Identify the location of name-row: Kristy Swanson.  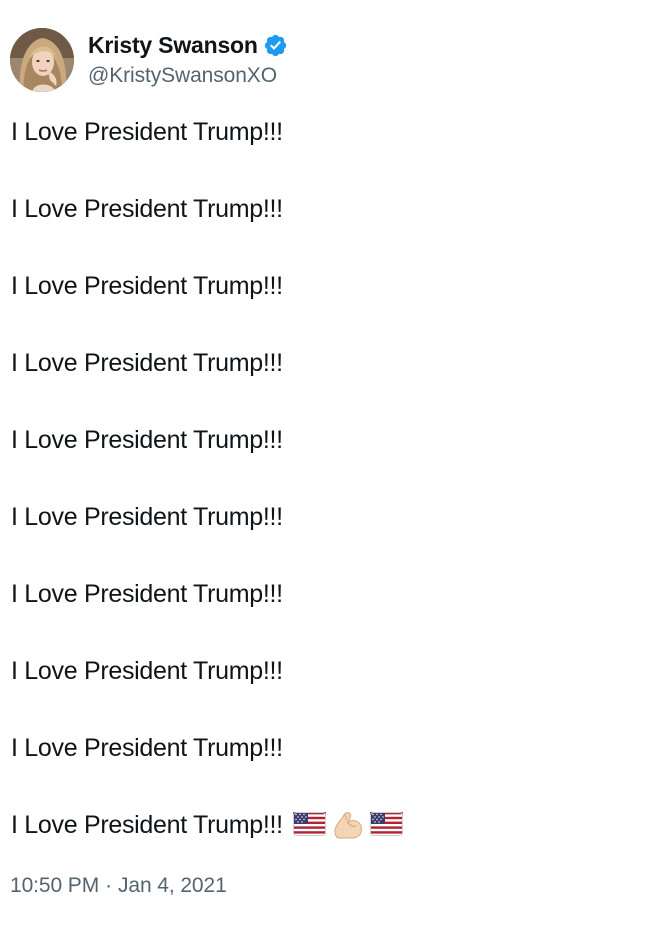
(188, 46).